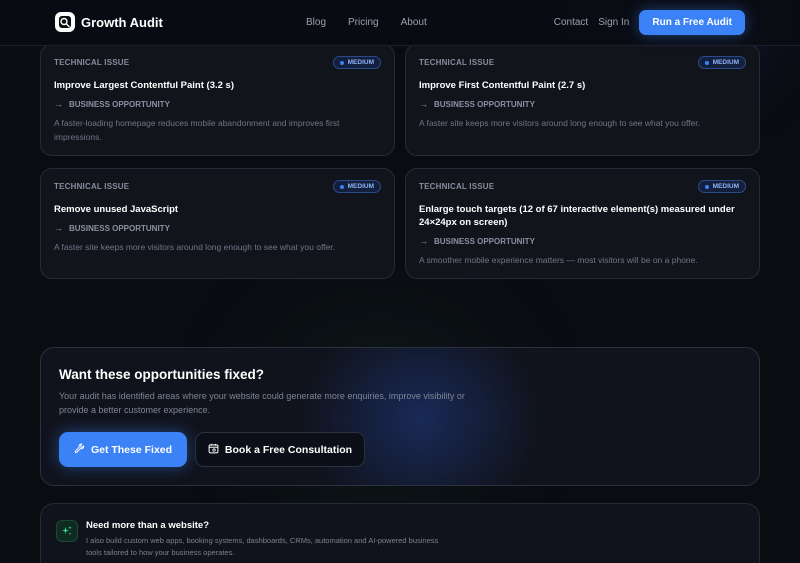 This screenshot has height=563, width=800. Describe the element at coordinates (122, 22) in the screenshot. I see `brand-name: Growth Audit` at that location.